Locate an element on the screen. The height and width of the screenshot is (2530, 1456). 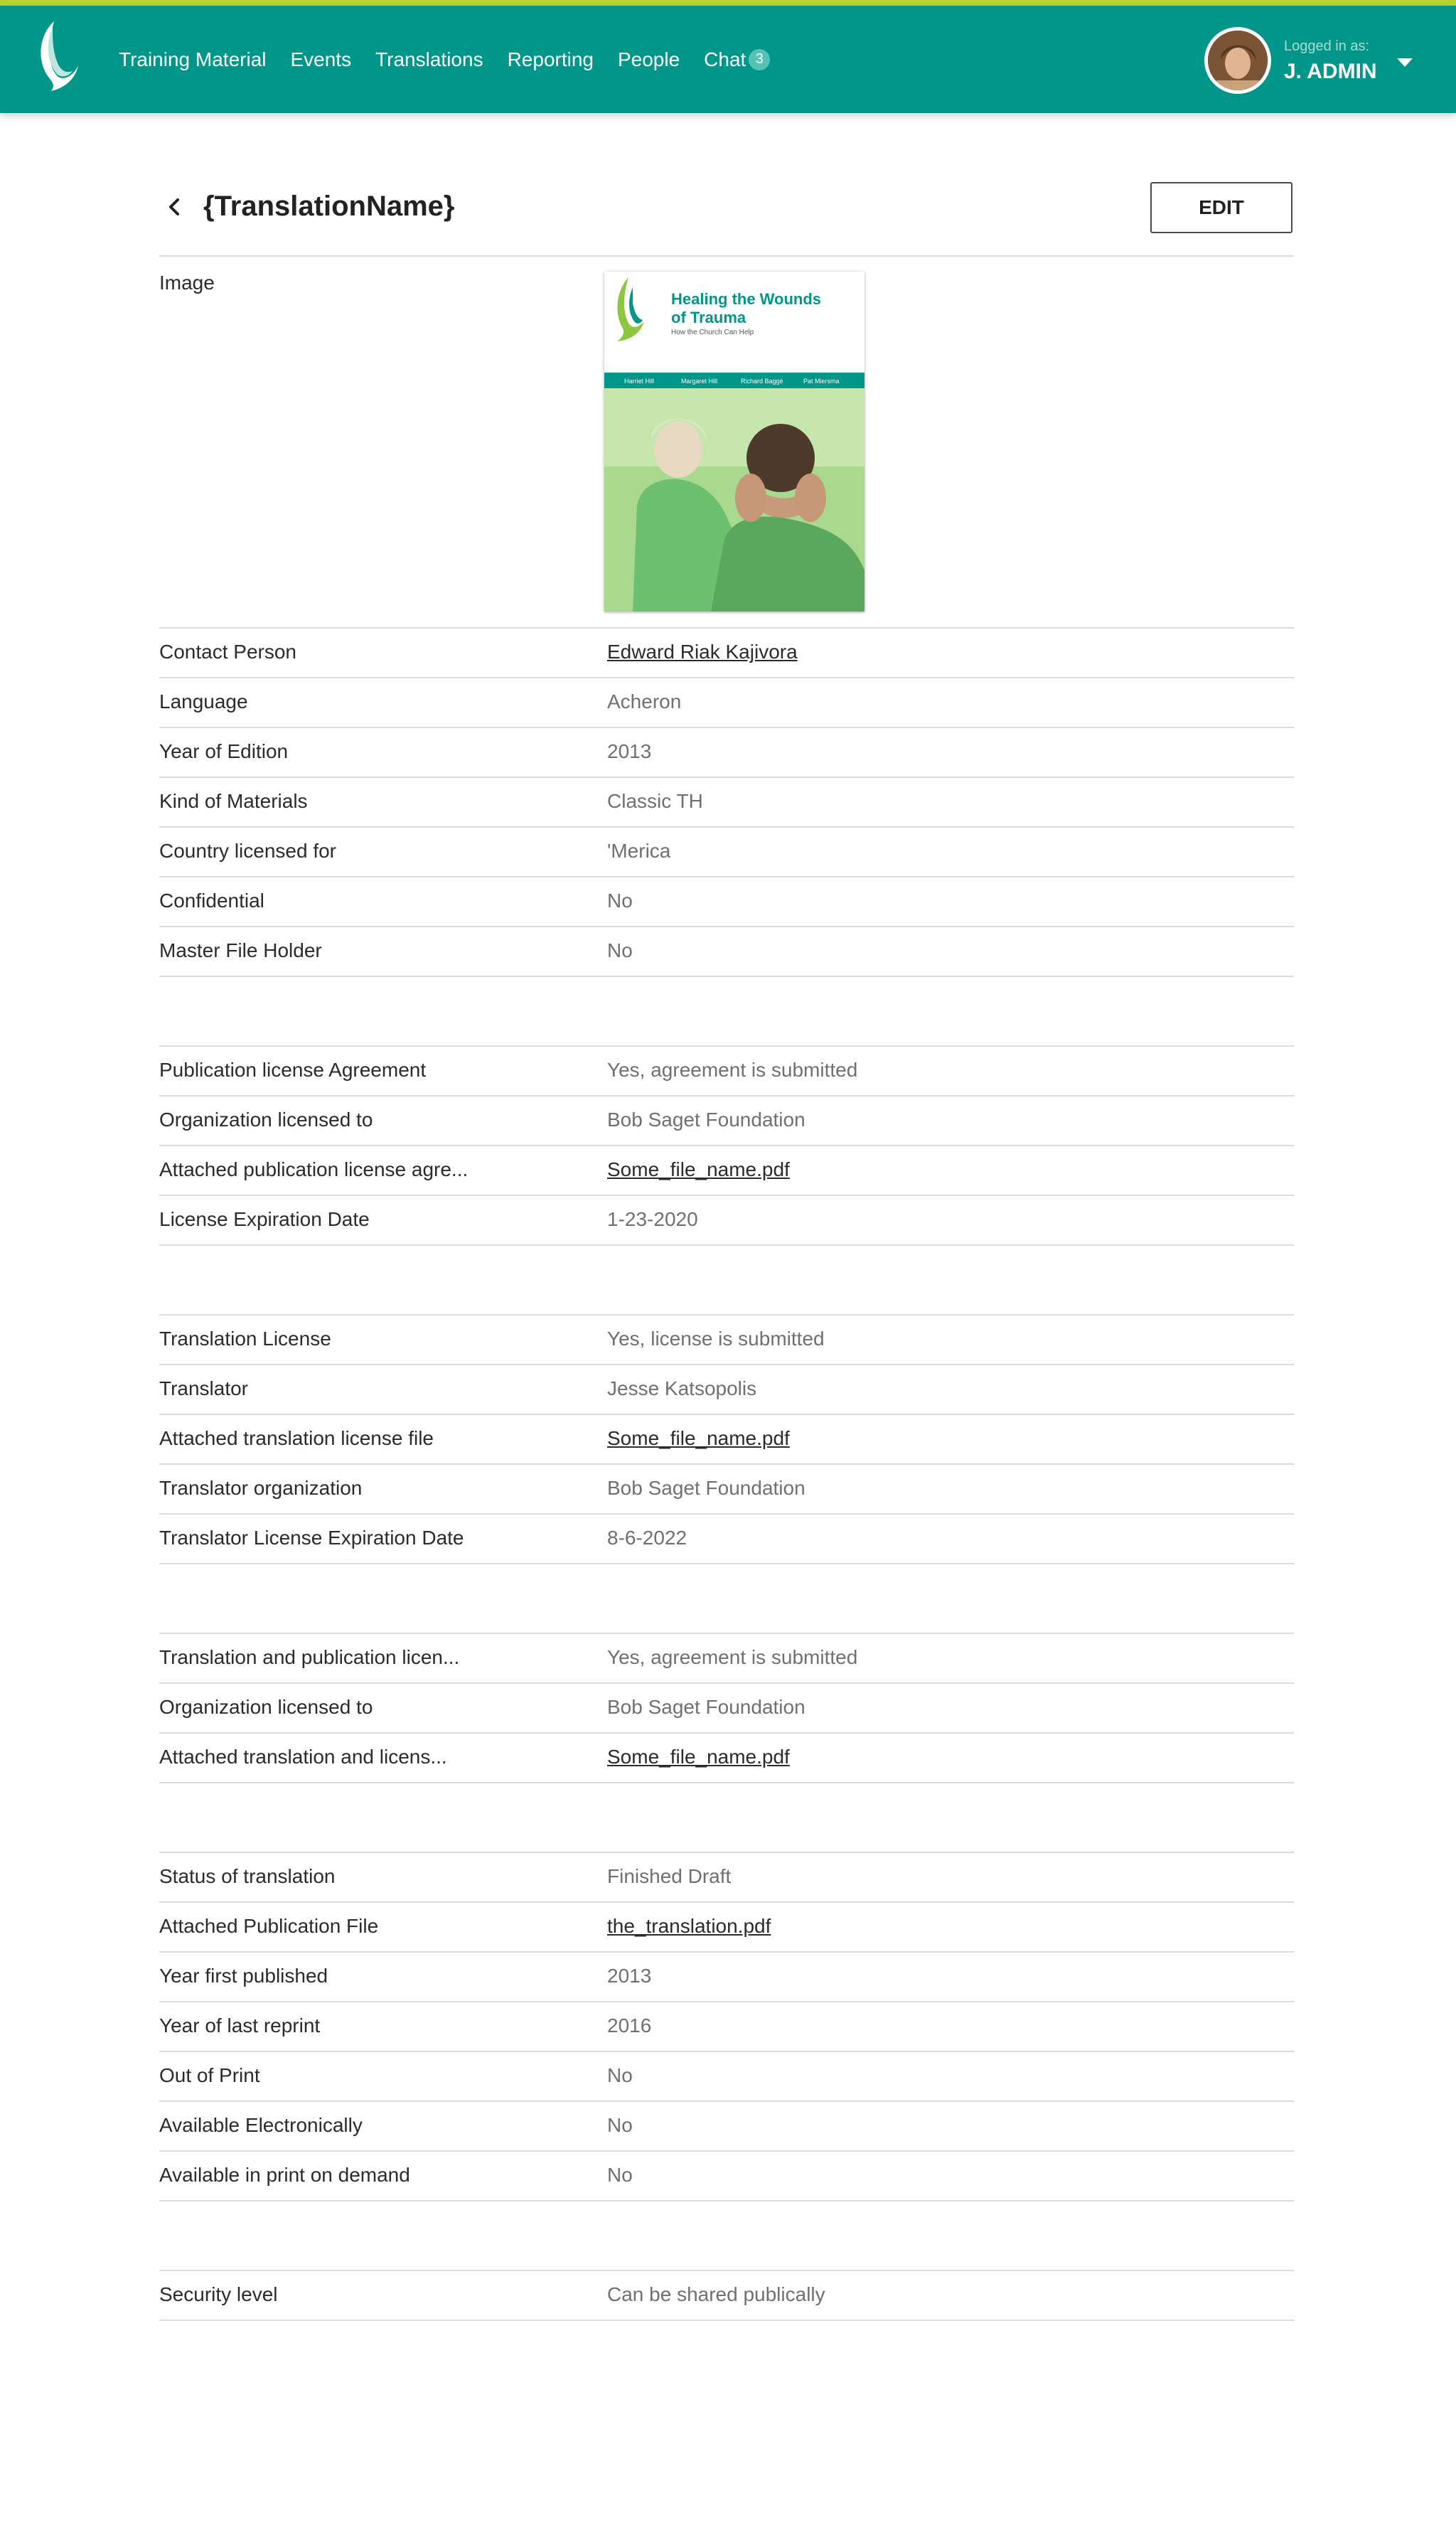
field-label: Out of Print is located at coordinates (210, 2075).